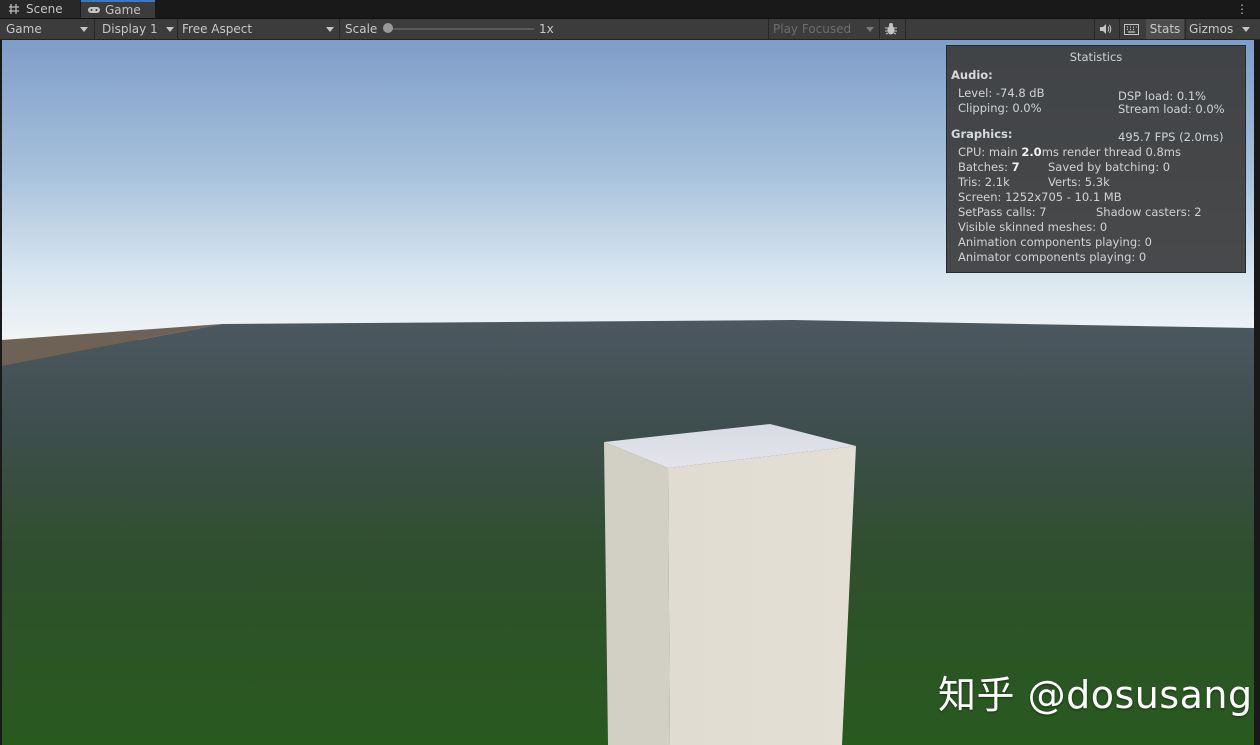  Describe the element at coordinates (217, 29) in the screenshot. I see `aspect-value: Free Aspect` at that location.